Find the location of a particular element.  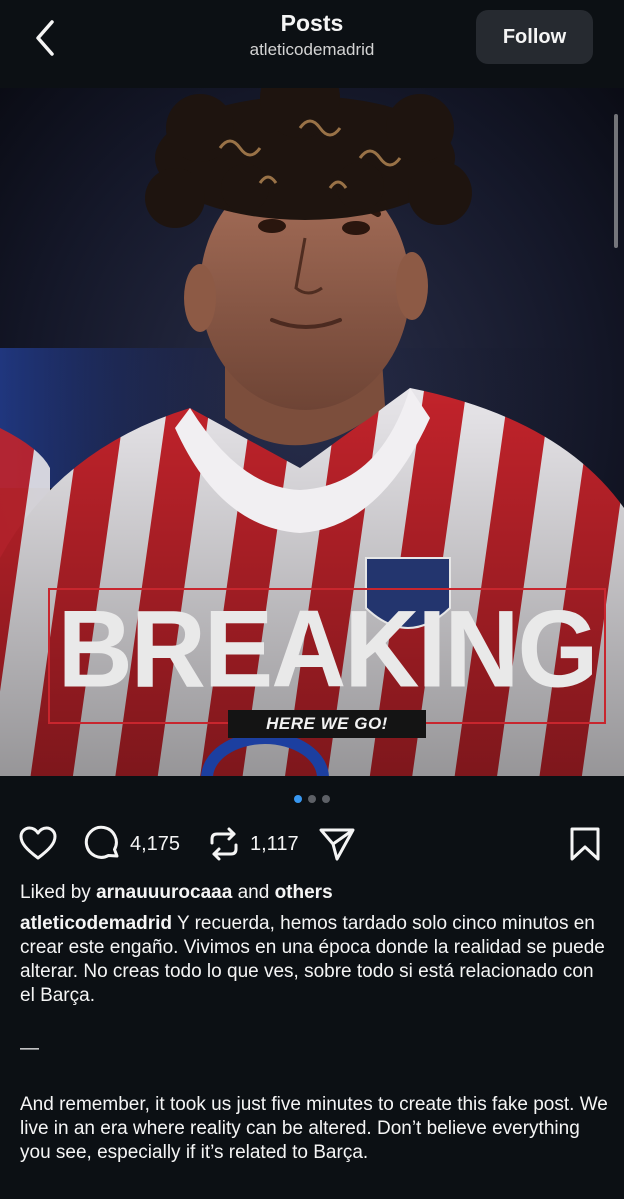

liked-by-others: others is located at coordinates (304, 892).